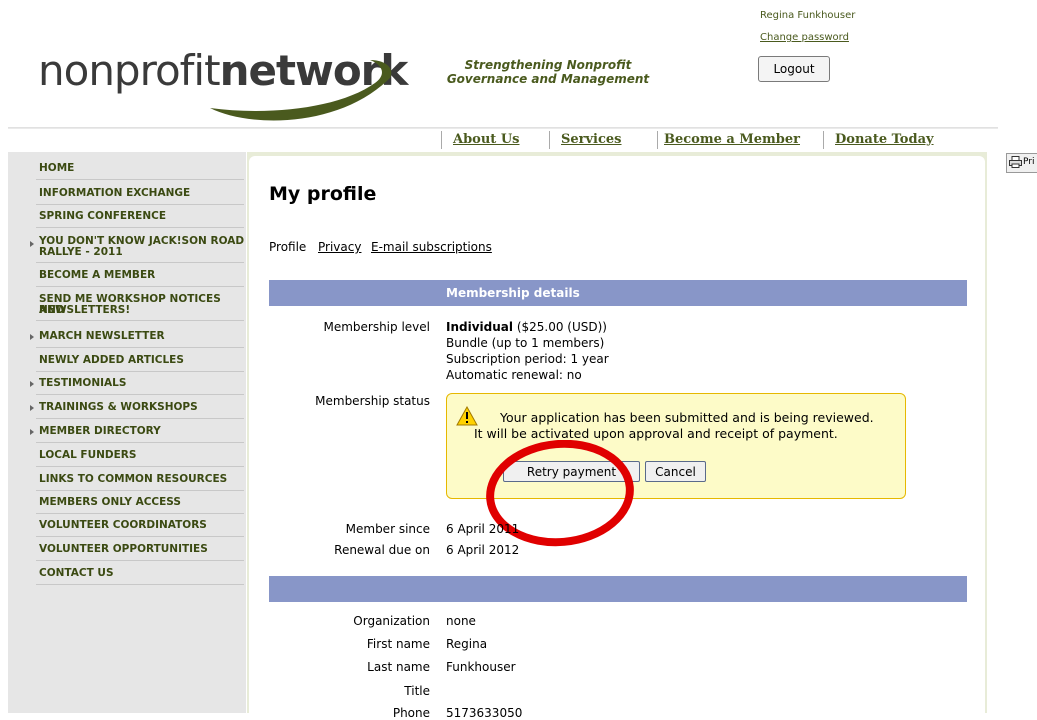 The width and height of the screenshot is (1037, 720). I want to click on membership-details-header, so click(618, 293).